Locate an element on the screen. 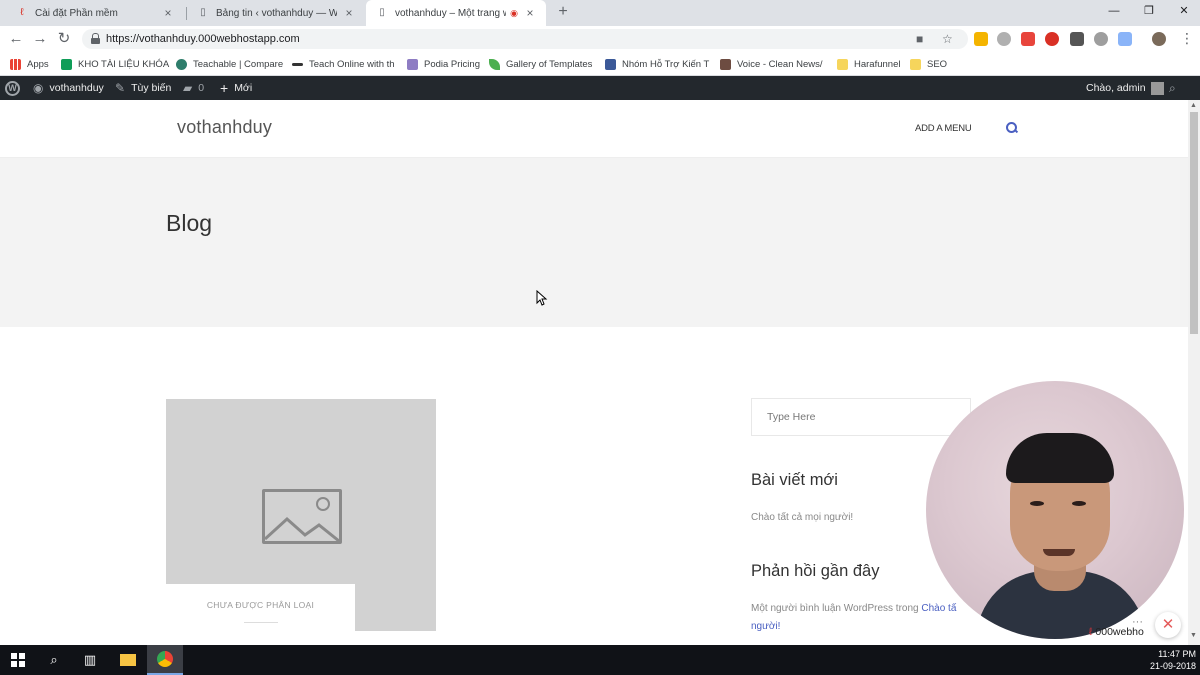 Image resolution: width=1200 pixels, height=675 pixels. bookmark-teachable: Teachable | Compare is located at coordinates (229, 64).